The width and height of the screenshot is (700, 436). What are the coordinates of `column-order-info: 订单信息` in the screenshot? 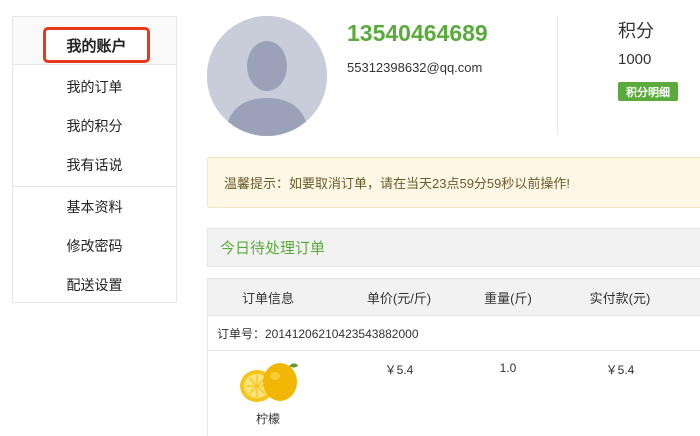 It's located at (267, 298).